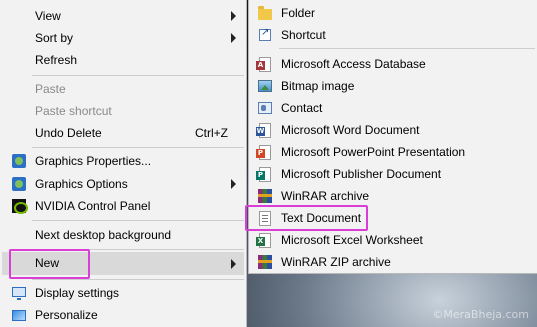 The width and height of the screenshot is (537, 327). I want to click on menu-item-display-settings: Display settings, so click(123, 293).